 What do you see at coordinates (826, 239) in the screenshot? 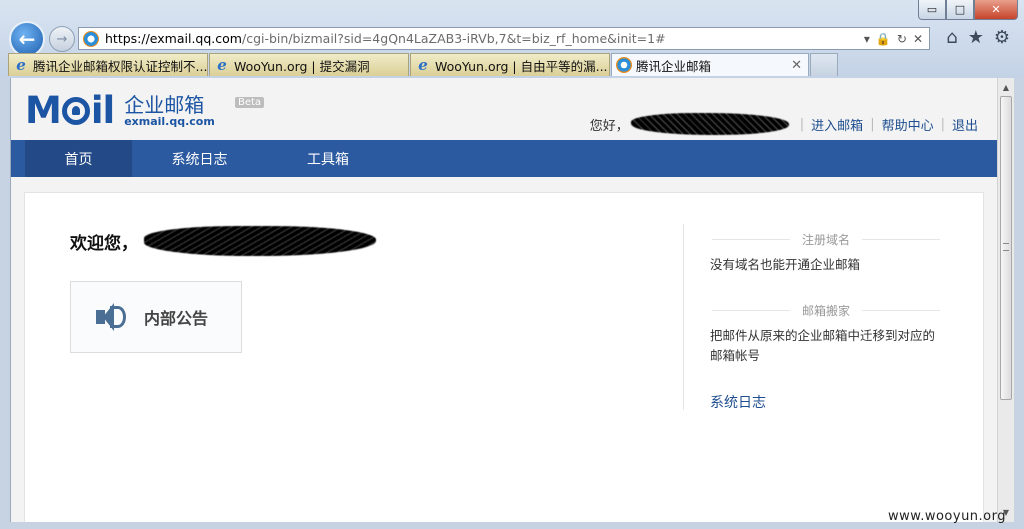
I see `section-title: 注册域名` at bounding box center [826, 239].